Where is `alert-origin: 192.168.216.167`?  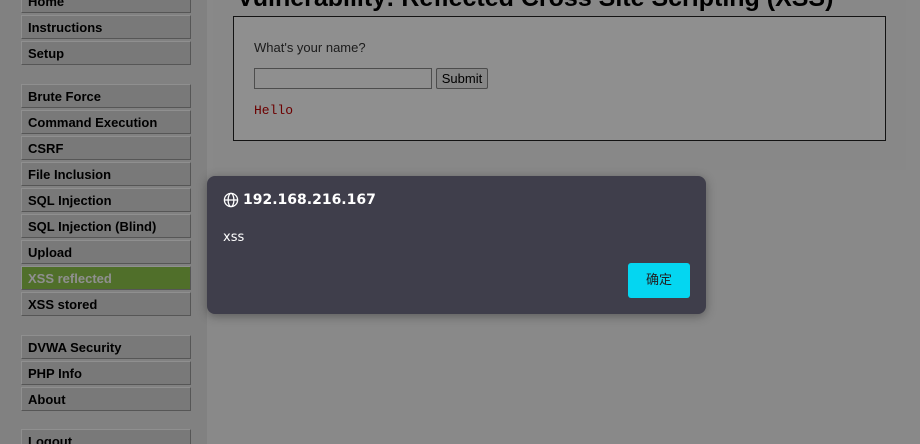 alert-origin: 192.168.216.167 is located at coordinates (309, 200).